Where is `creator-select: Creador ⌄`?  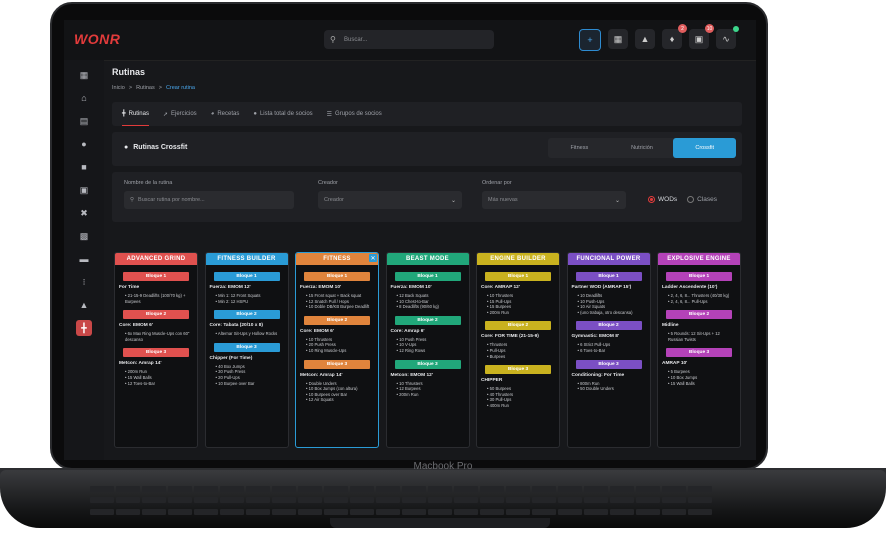 creator-select: Creador ⌄ is located at coordinates (390, 200).